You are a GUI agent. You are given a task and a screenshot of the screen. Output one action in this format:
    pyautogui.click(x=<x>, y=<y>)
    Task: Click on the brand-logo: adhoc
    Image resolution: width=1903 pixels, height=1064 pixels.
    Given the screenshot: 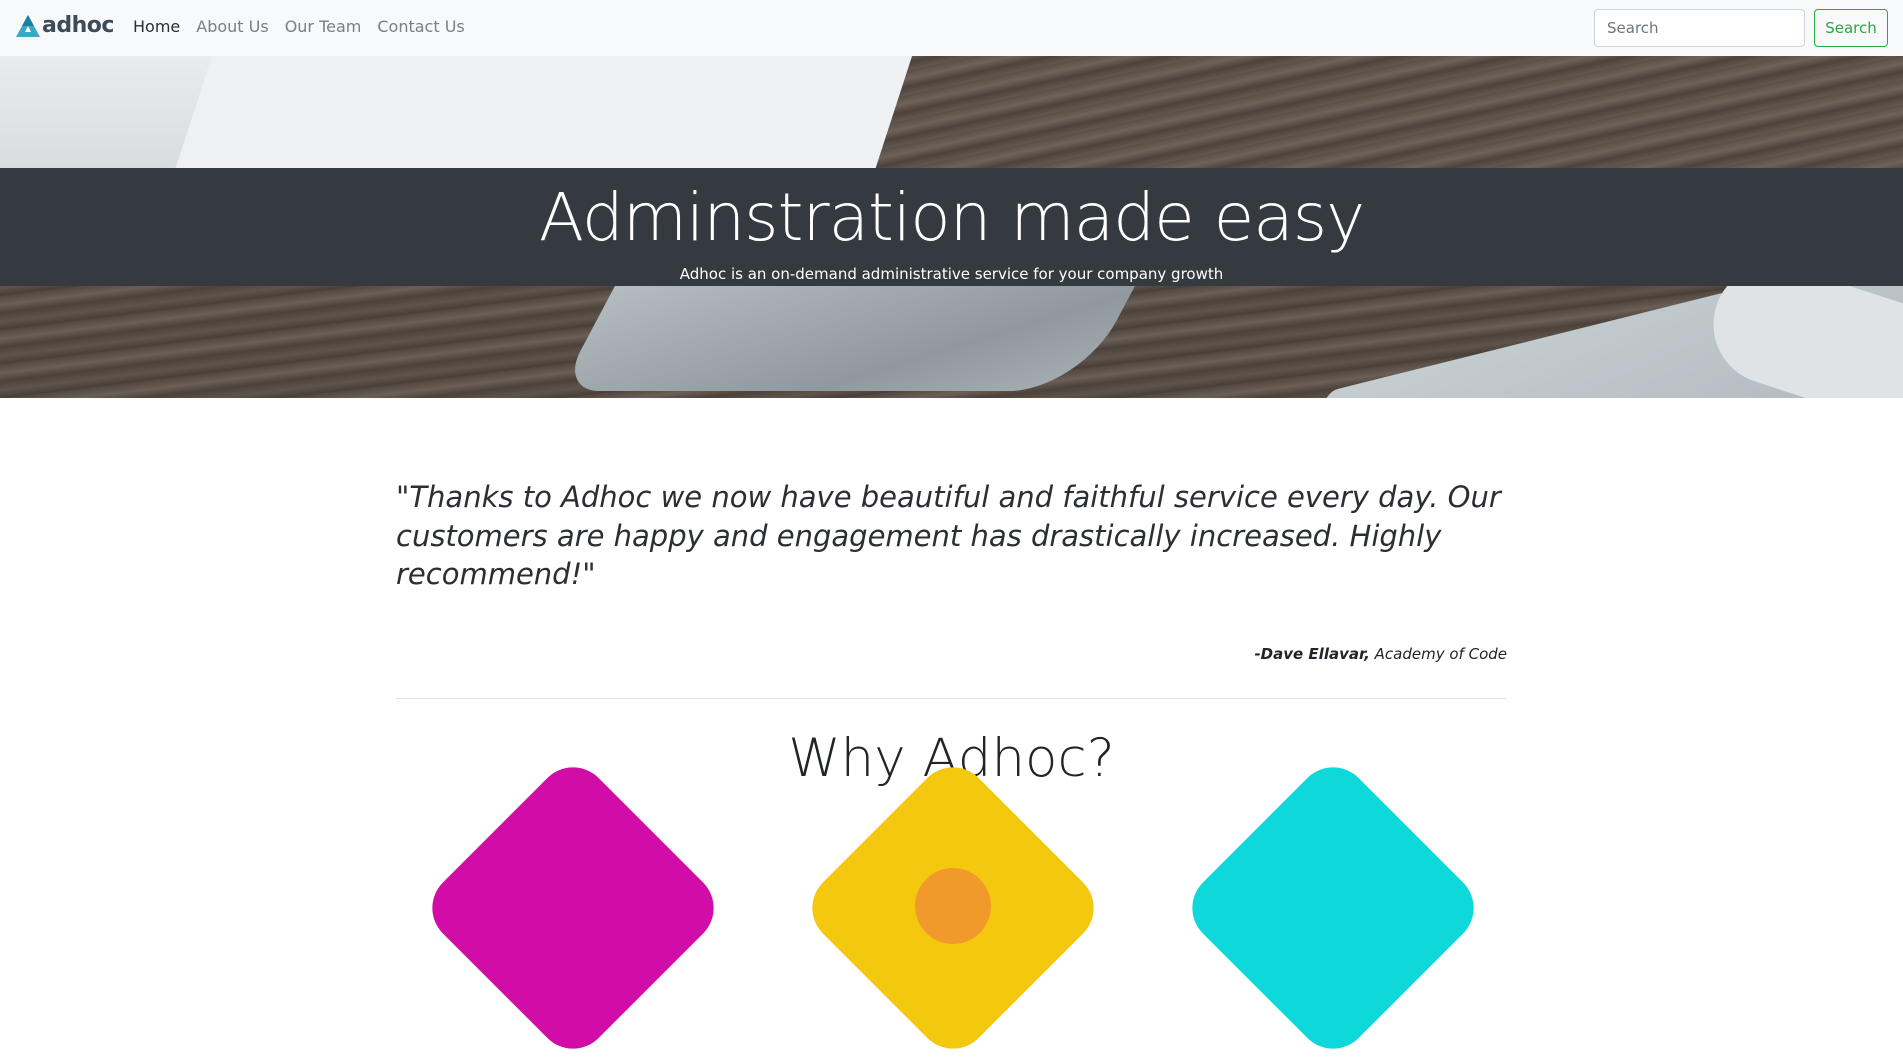 What is the action you would take?
    pyautogui.click(x=65, y=26)
    